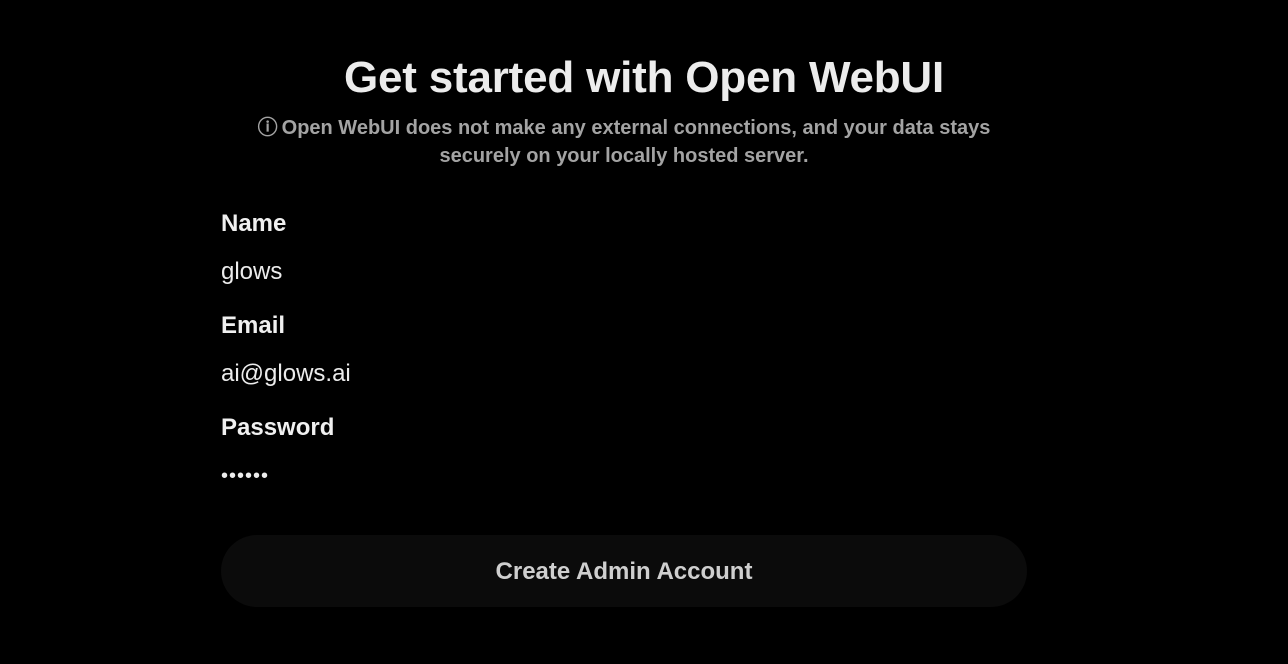  Describe the element at coordinates (624, 571) in the screenshot. I see `create-admin-account-button: Create Admin Account` at that location.